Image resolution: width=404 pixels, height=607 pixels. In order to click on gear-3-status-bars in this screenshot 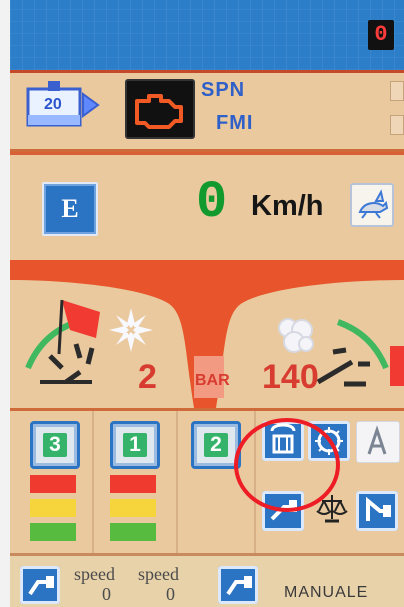, I will do `click(53, 511)`.